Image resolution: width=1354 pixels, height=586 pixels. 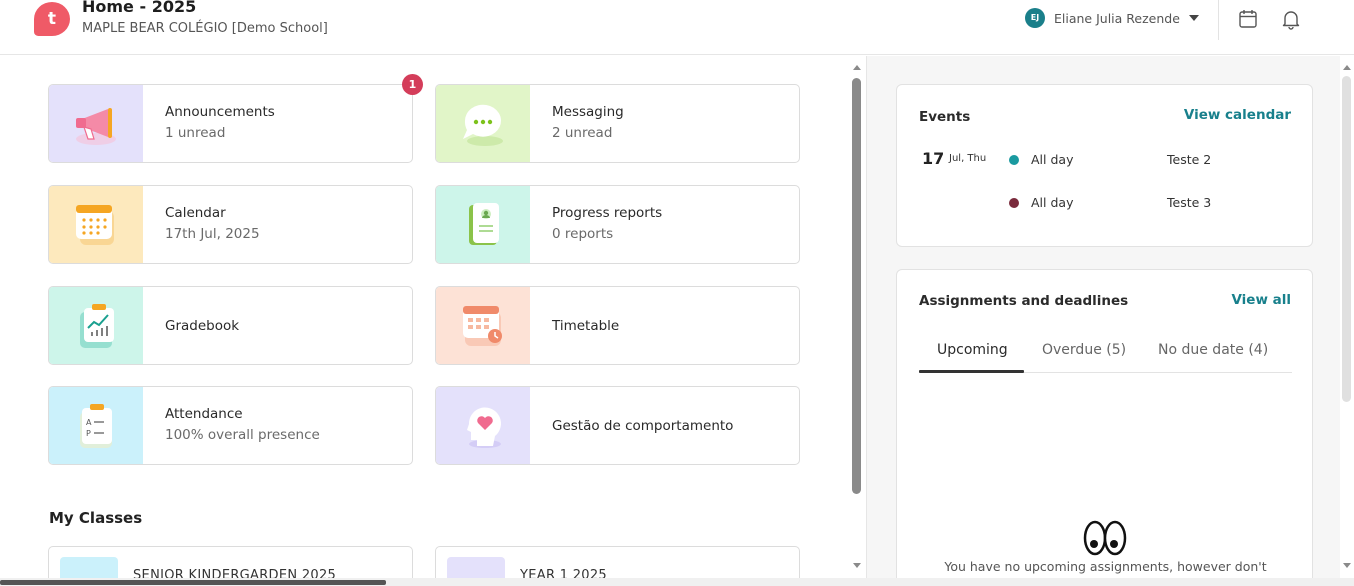 What do you see at coordinates (220, 112) in the screenshot?
I see `tile-title: Announcements` at bounding box center [220, 112].